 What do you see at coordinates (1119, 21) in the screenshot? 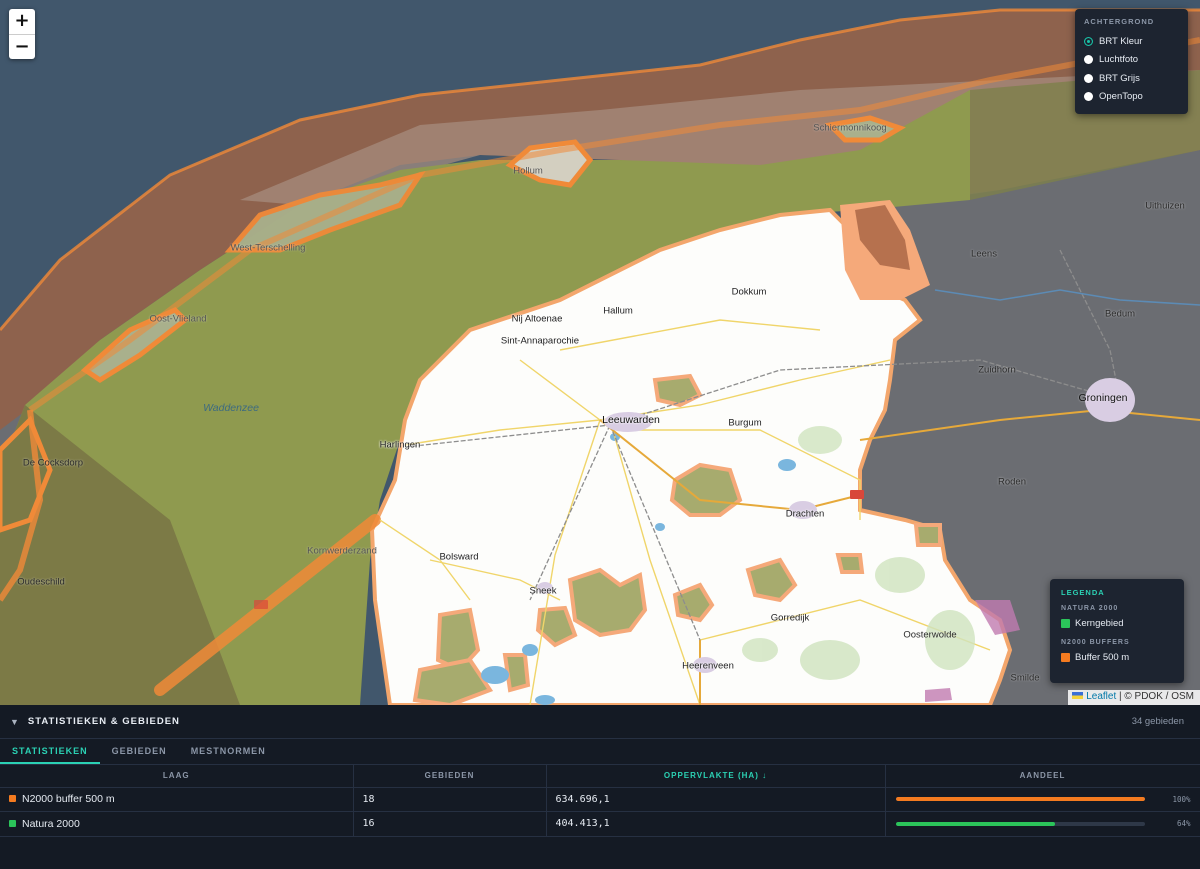
I see `background-panel-title: ACHTERGROND` at bounding box center [1119, 21].